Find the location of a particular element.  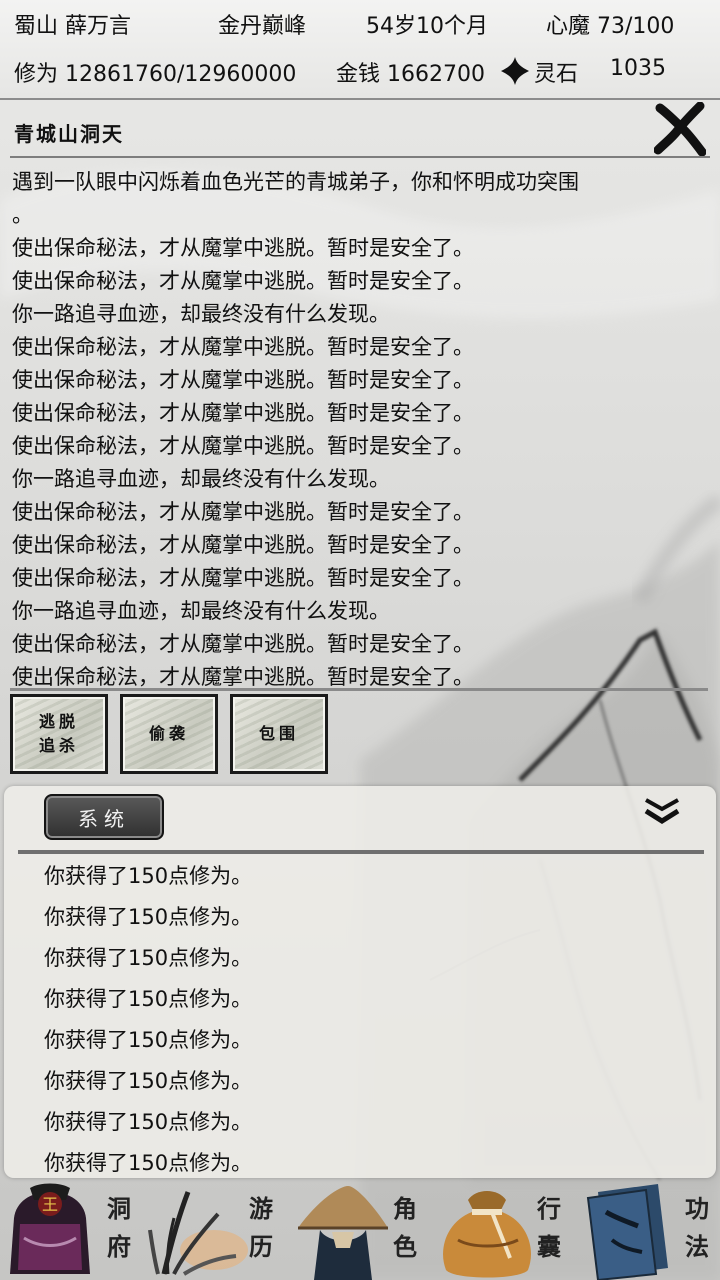

seal-glyph: 王 is located at coordinates (50, 1204).